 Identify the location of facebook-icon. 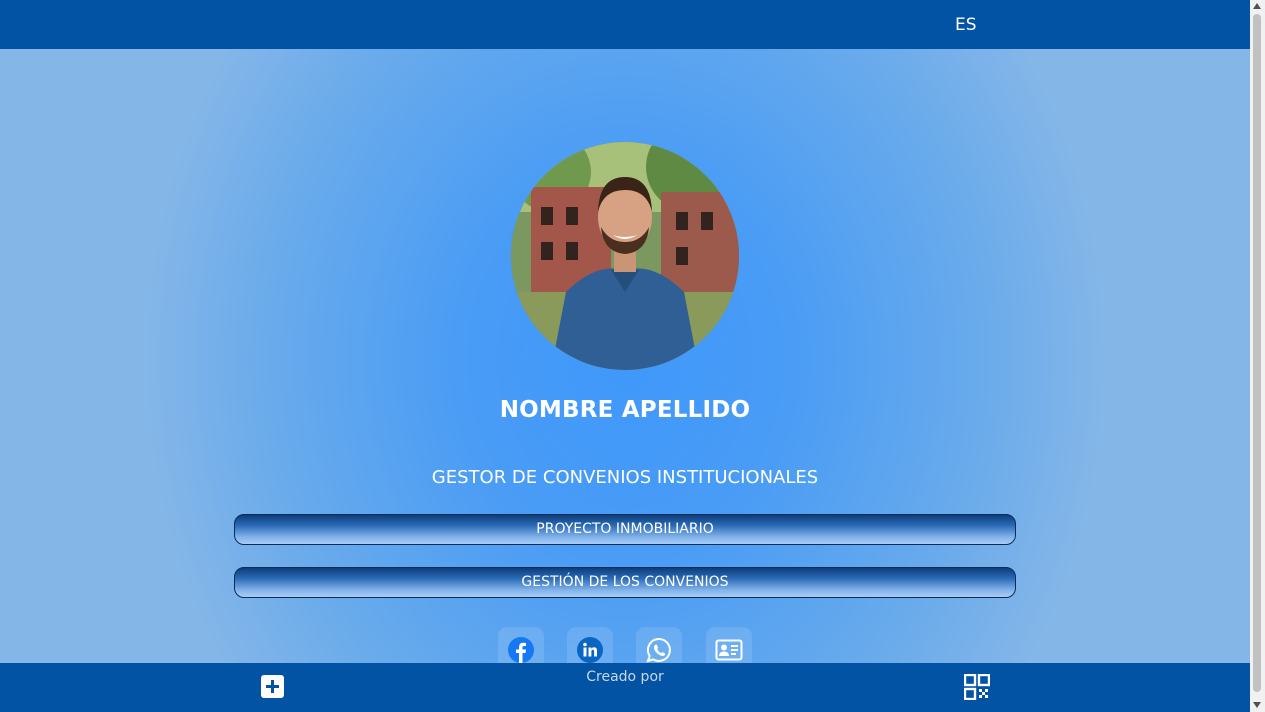
(521, 650).